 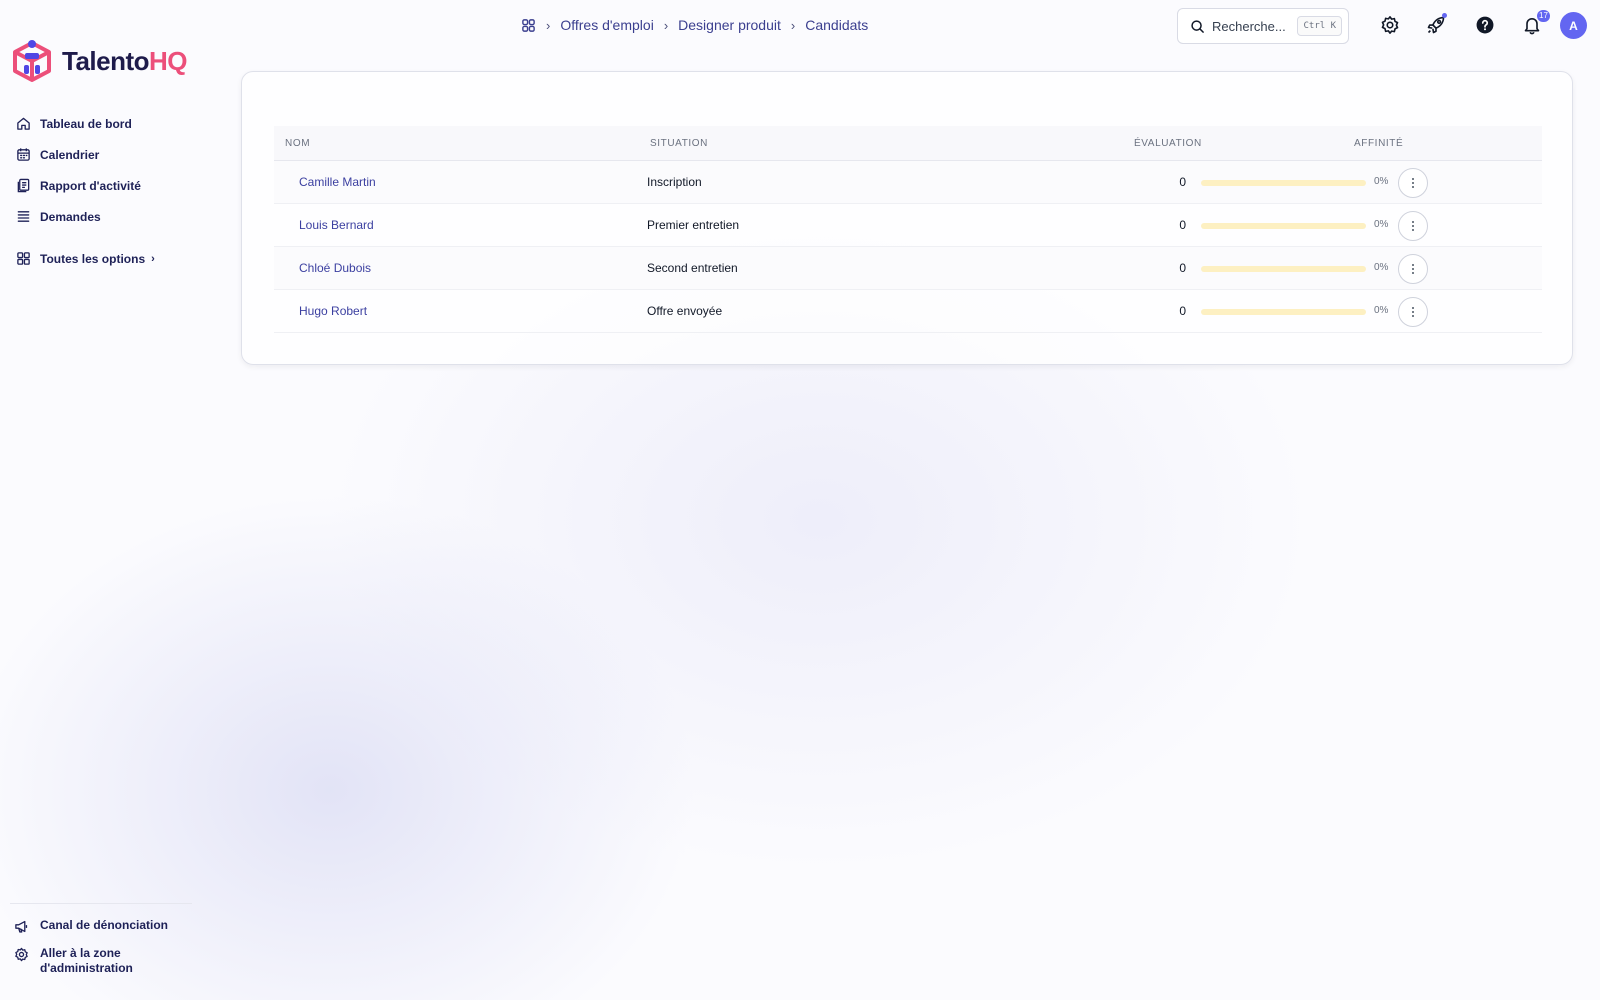 What do you see at coordinates (106, 60) in the screenshot?
I see `brand-name-main: Talento` at bounding box center [106, 60].